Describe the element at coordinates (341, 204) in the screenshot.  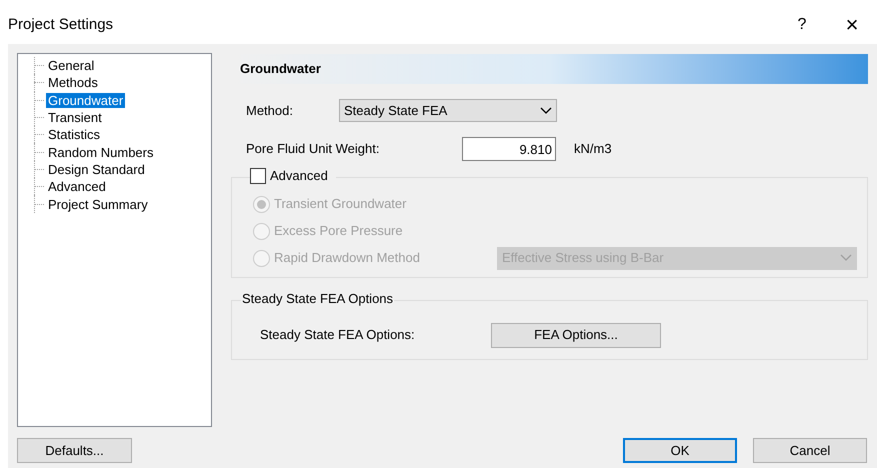
I see `radio-label: Transient Groundwater` at that location.